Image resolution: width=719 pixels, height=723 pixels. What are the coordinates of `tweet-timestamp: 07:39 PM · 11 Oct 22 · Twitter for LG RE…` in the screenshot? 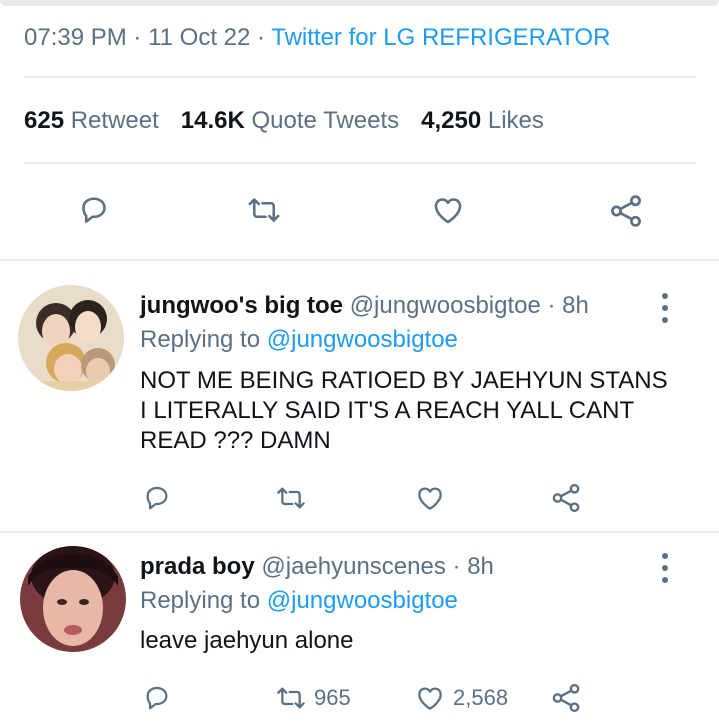 It's located at (317, 37).